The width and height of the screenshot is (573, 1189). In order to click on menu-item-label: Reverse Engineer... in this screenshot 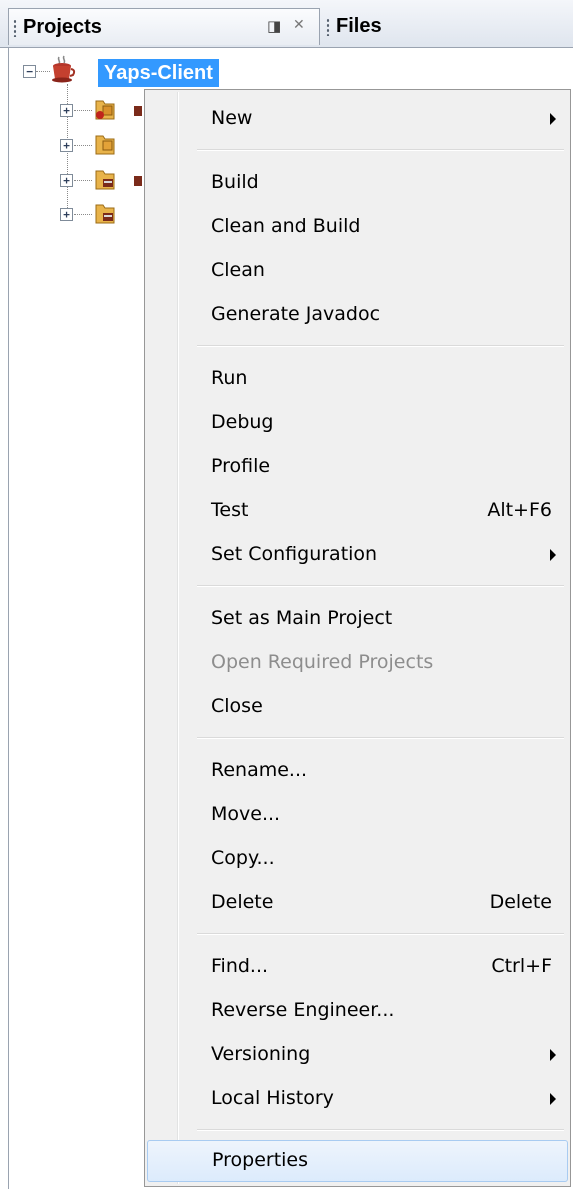, I will do `click(303, 1010)`.